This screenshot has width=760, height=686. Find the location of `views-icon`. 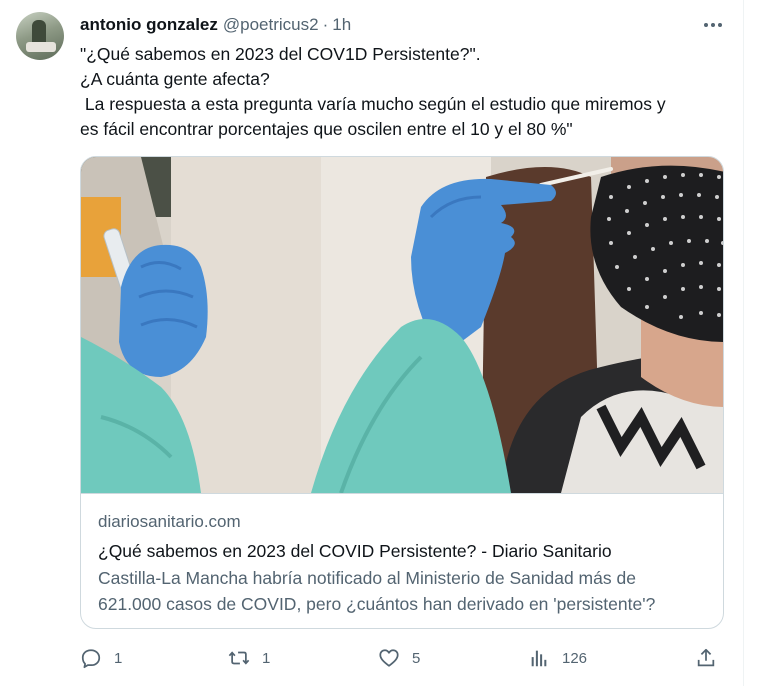

views-icon is located at coordinates (539, 658).